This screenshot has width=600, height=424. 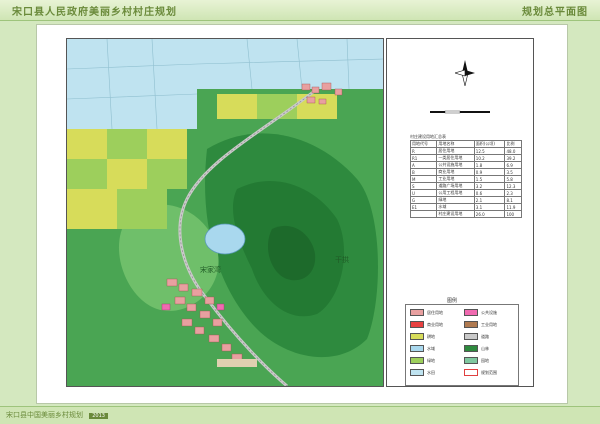 I want to click on legend-item: 园地, so click(x=476, y=360).